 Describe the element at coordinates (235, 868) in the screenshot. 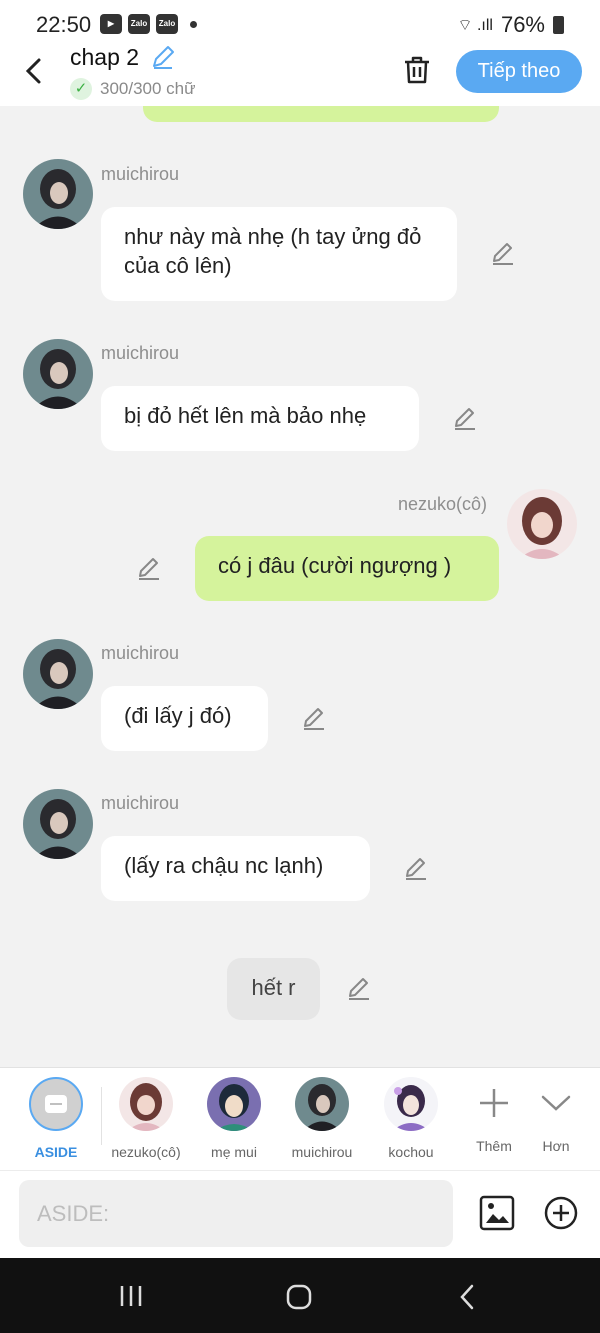

I see `message-bubble: (lấy ra chậu nc lạnh)` at that location.